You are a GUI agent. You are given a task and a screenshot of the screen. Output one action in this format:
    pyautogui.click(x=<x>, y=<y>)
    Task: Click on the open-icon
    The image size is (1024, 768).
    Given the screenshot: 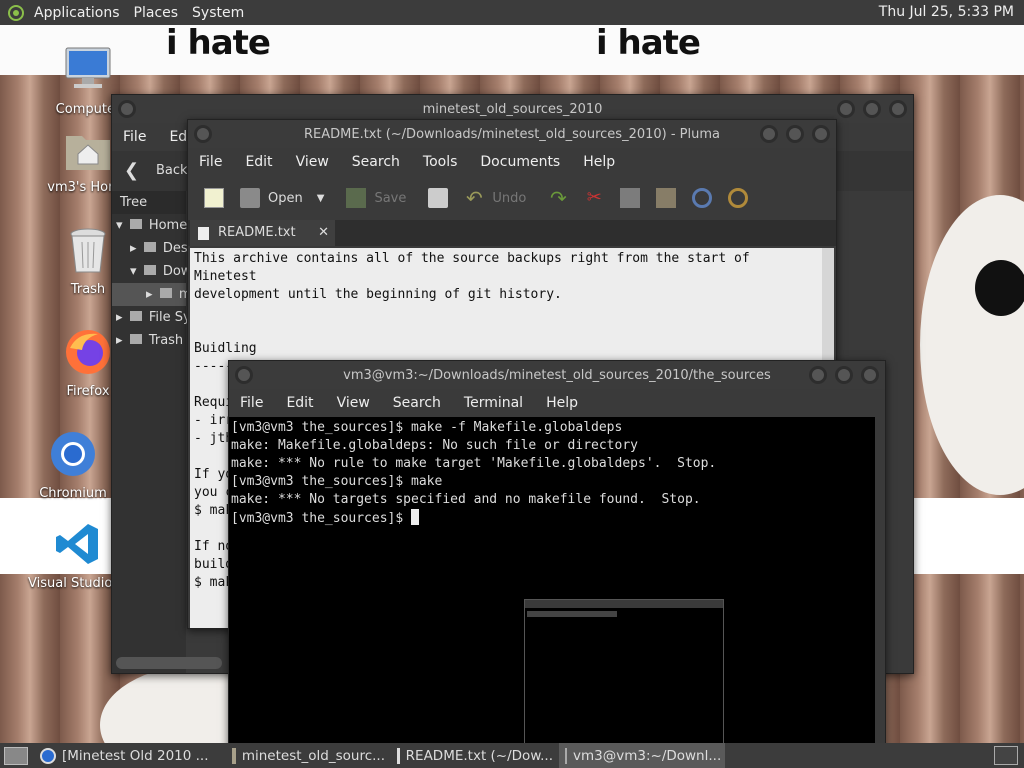 What is the action you would take?
    pyautogui.click(x=250, y=198)
    